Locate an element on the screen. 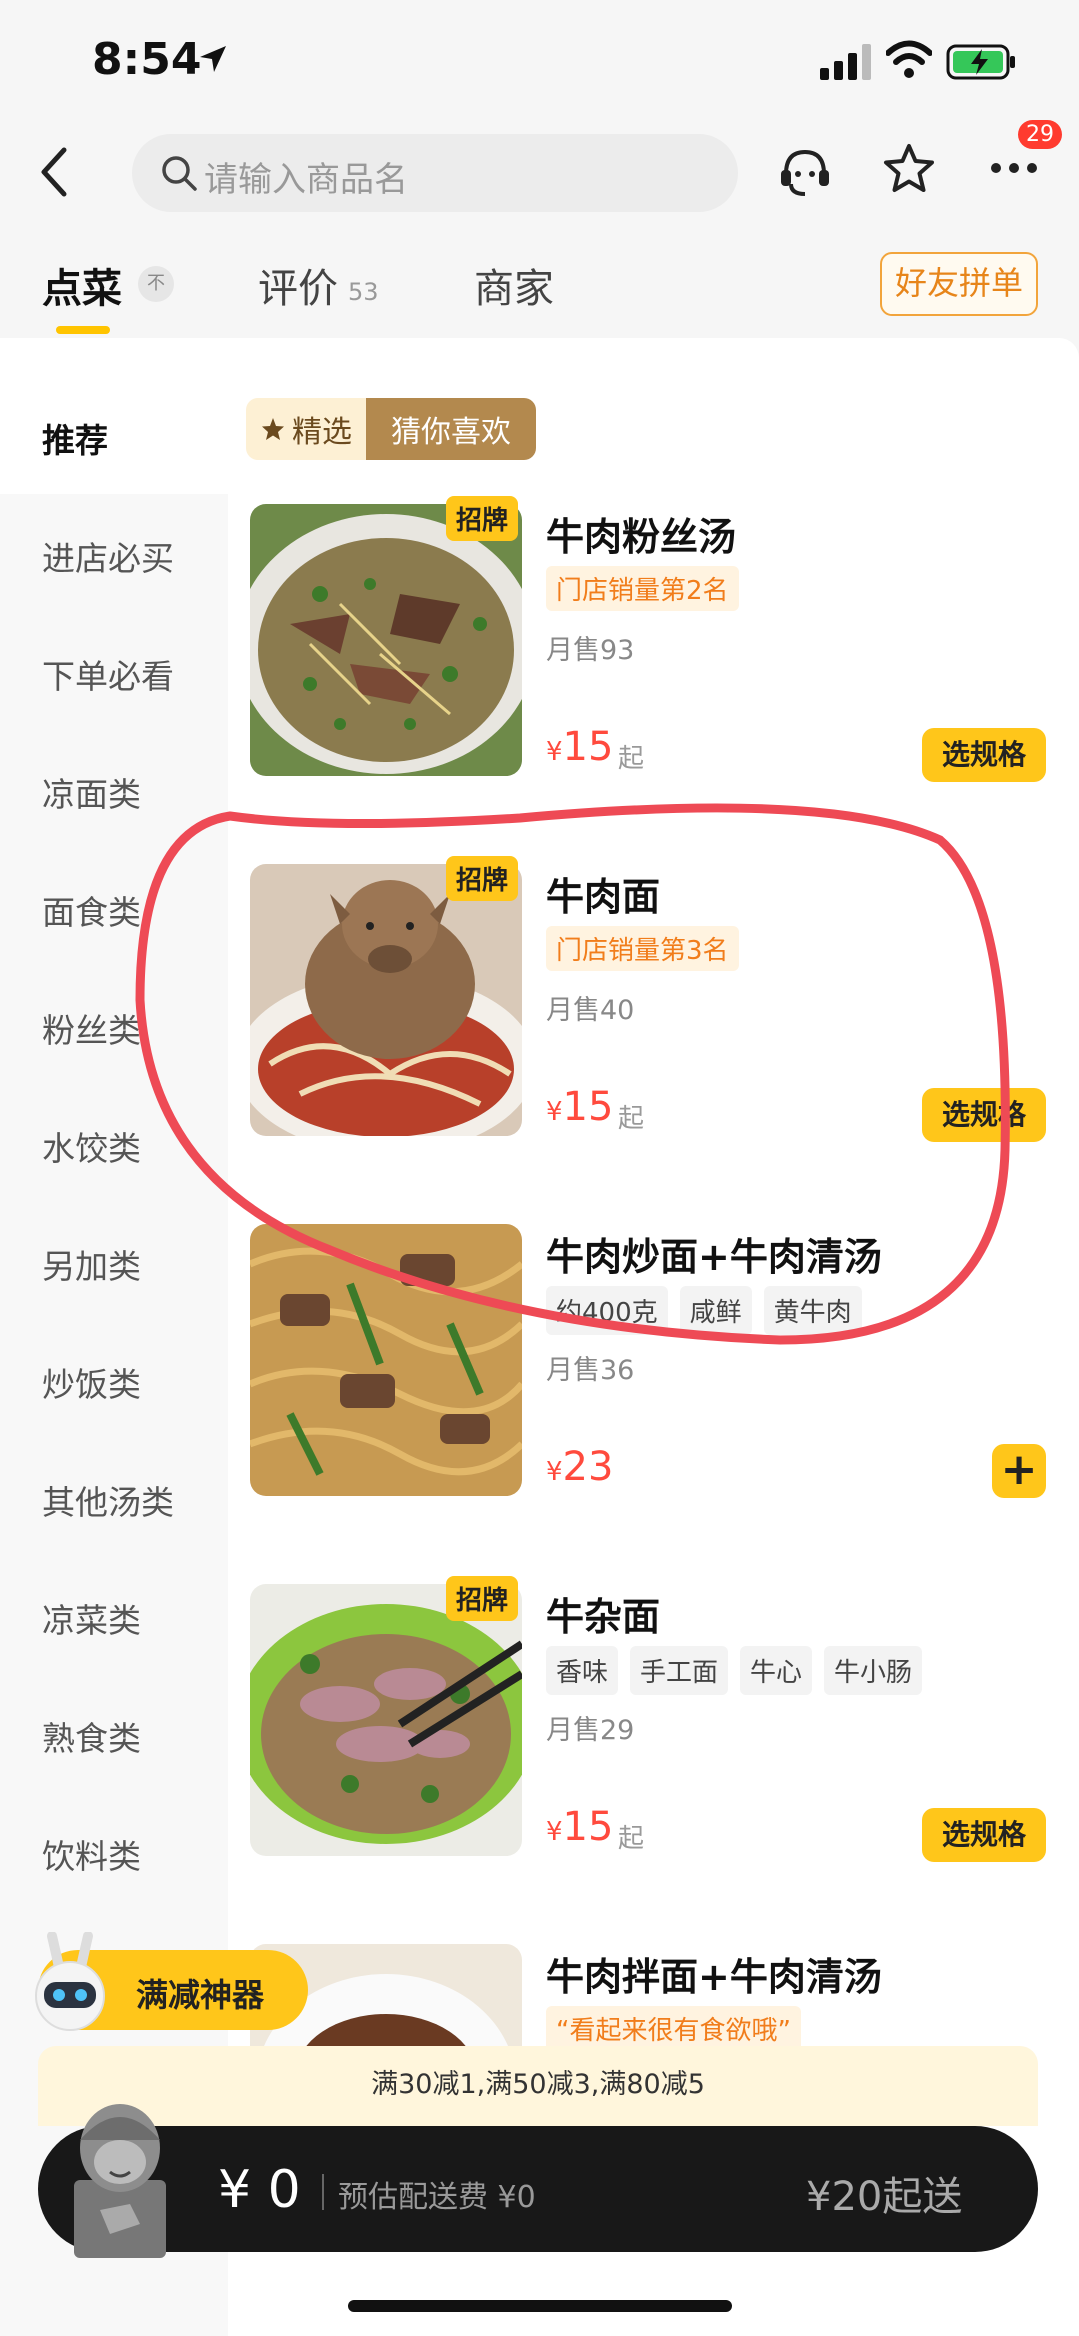 The height and width of the screenshot is (2336, 1079). add-to-cart-button: + is located at coordinates (1019, 1471).